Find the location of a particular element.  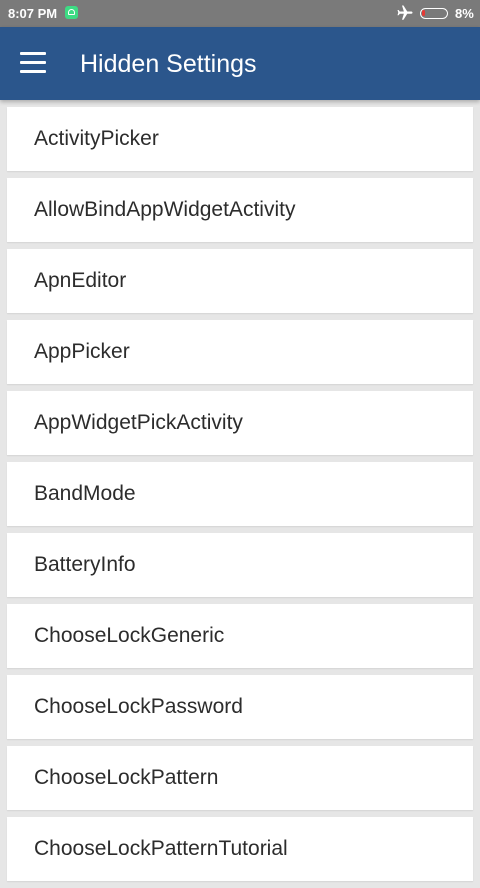

status-time: 8:07 PM is located at coordinates (33, 13).